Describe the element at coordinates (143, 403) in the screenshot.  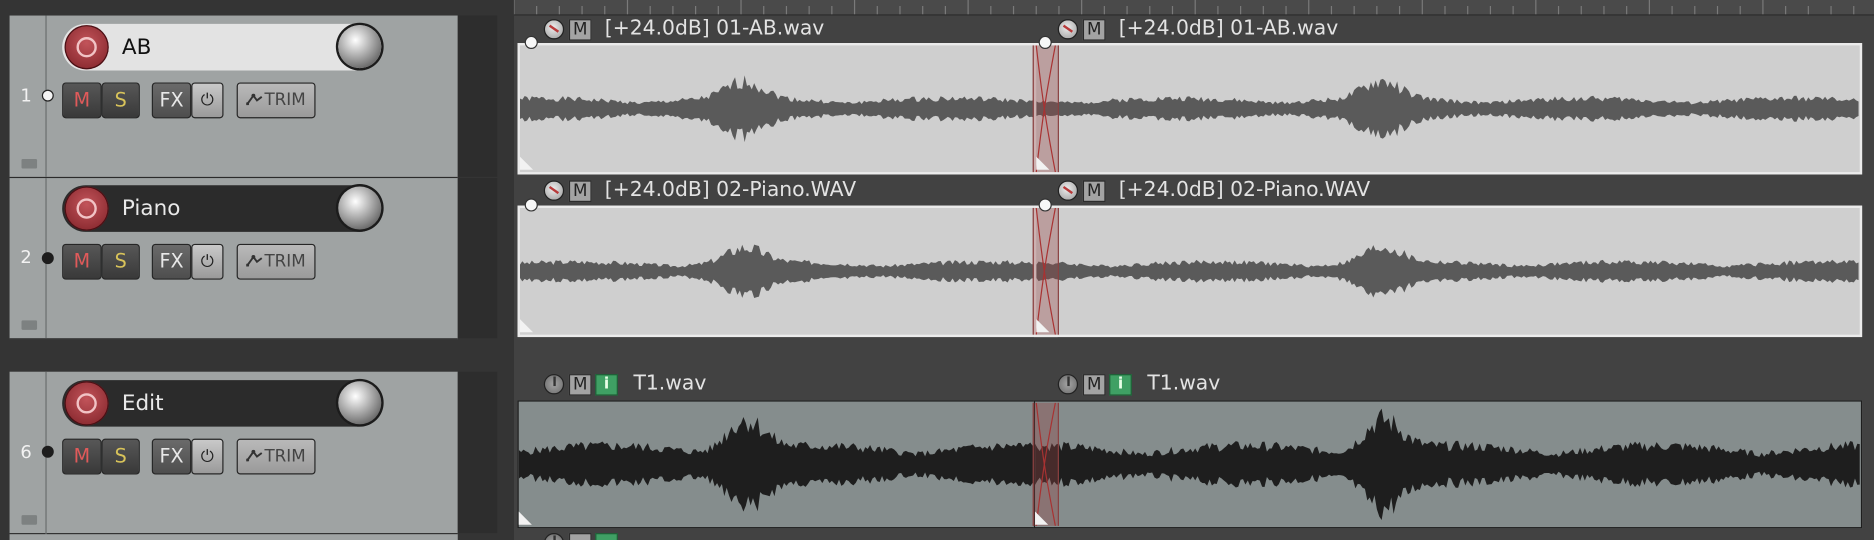
I see `track-name: Edit` at that location.